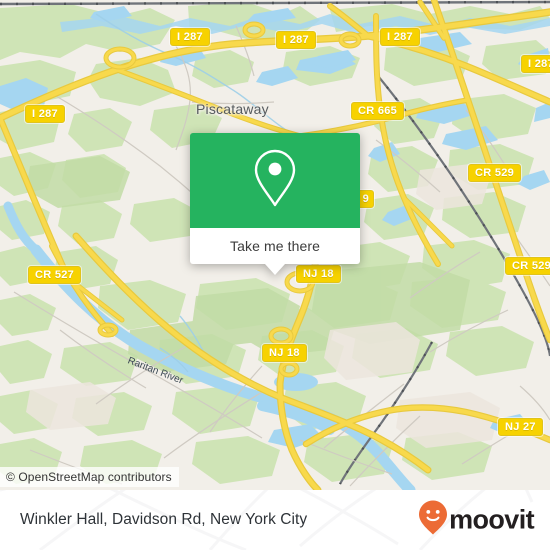 Image resolution: width=550 pixels, height=550 pixels. What do you see at coordinates (495, 173) in the screenshot?
I see `road-shield-cr529-upper: CR 529` at bounding box center [495, 173].